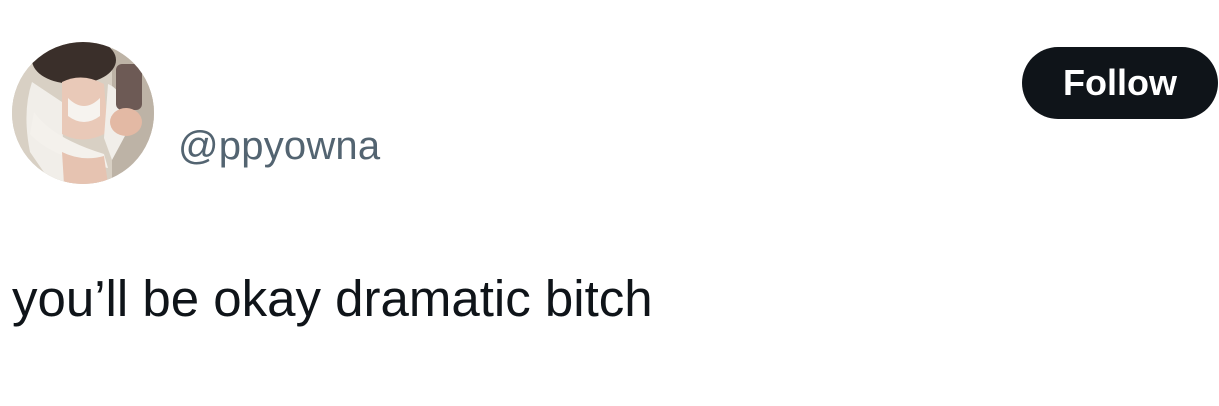 The image size is (1219, 406). Describe the element at coordinates (279, 146) in the screenshot. I see `user-handle: @ppyowna` at that location.